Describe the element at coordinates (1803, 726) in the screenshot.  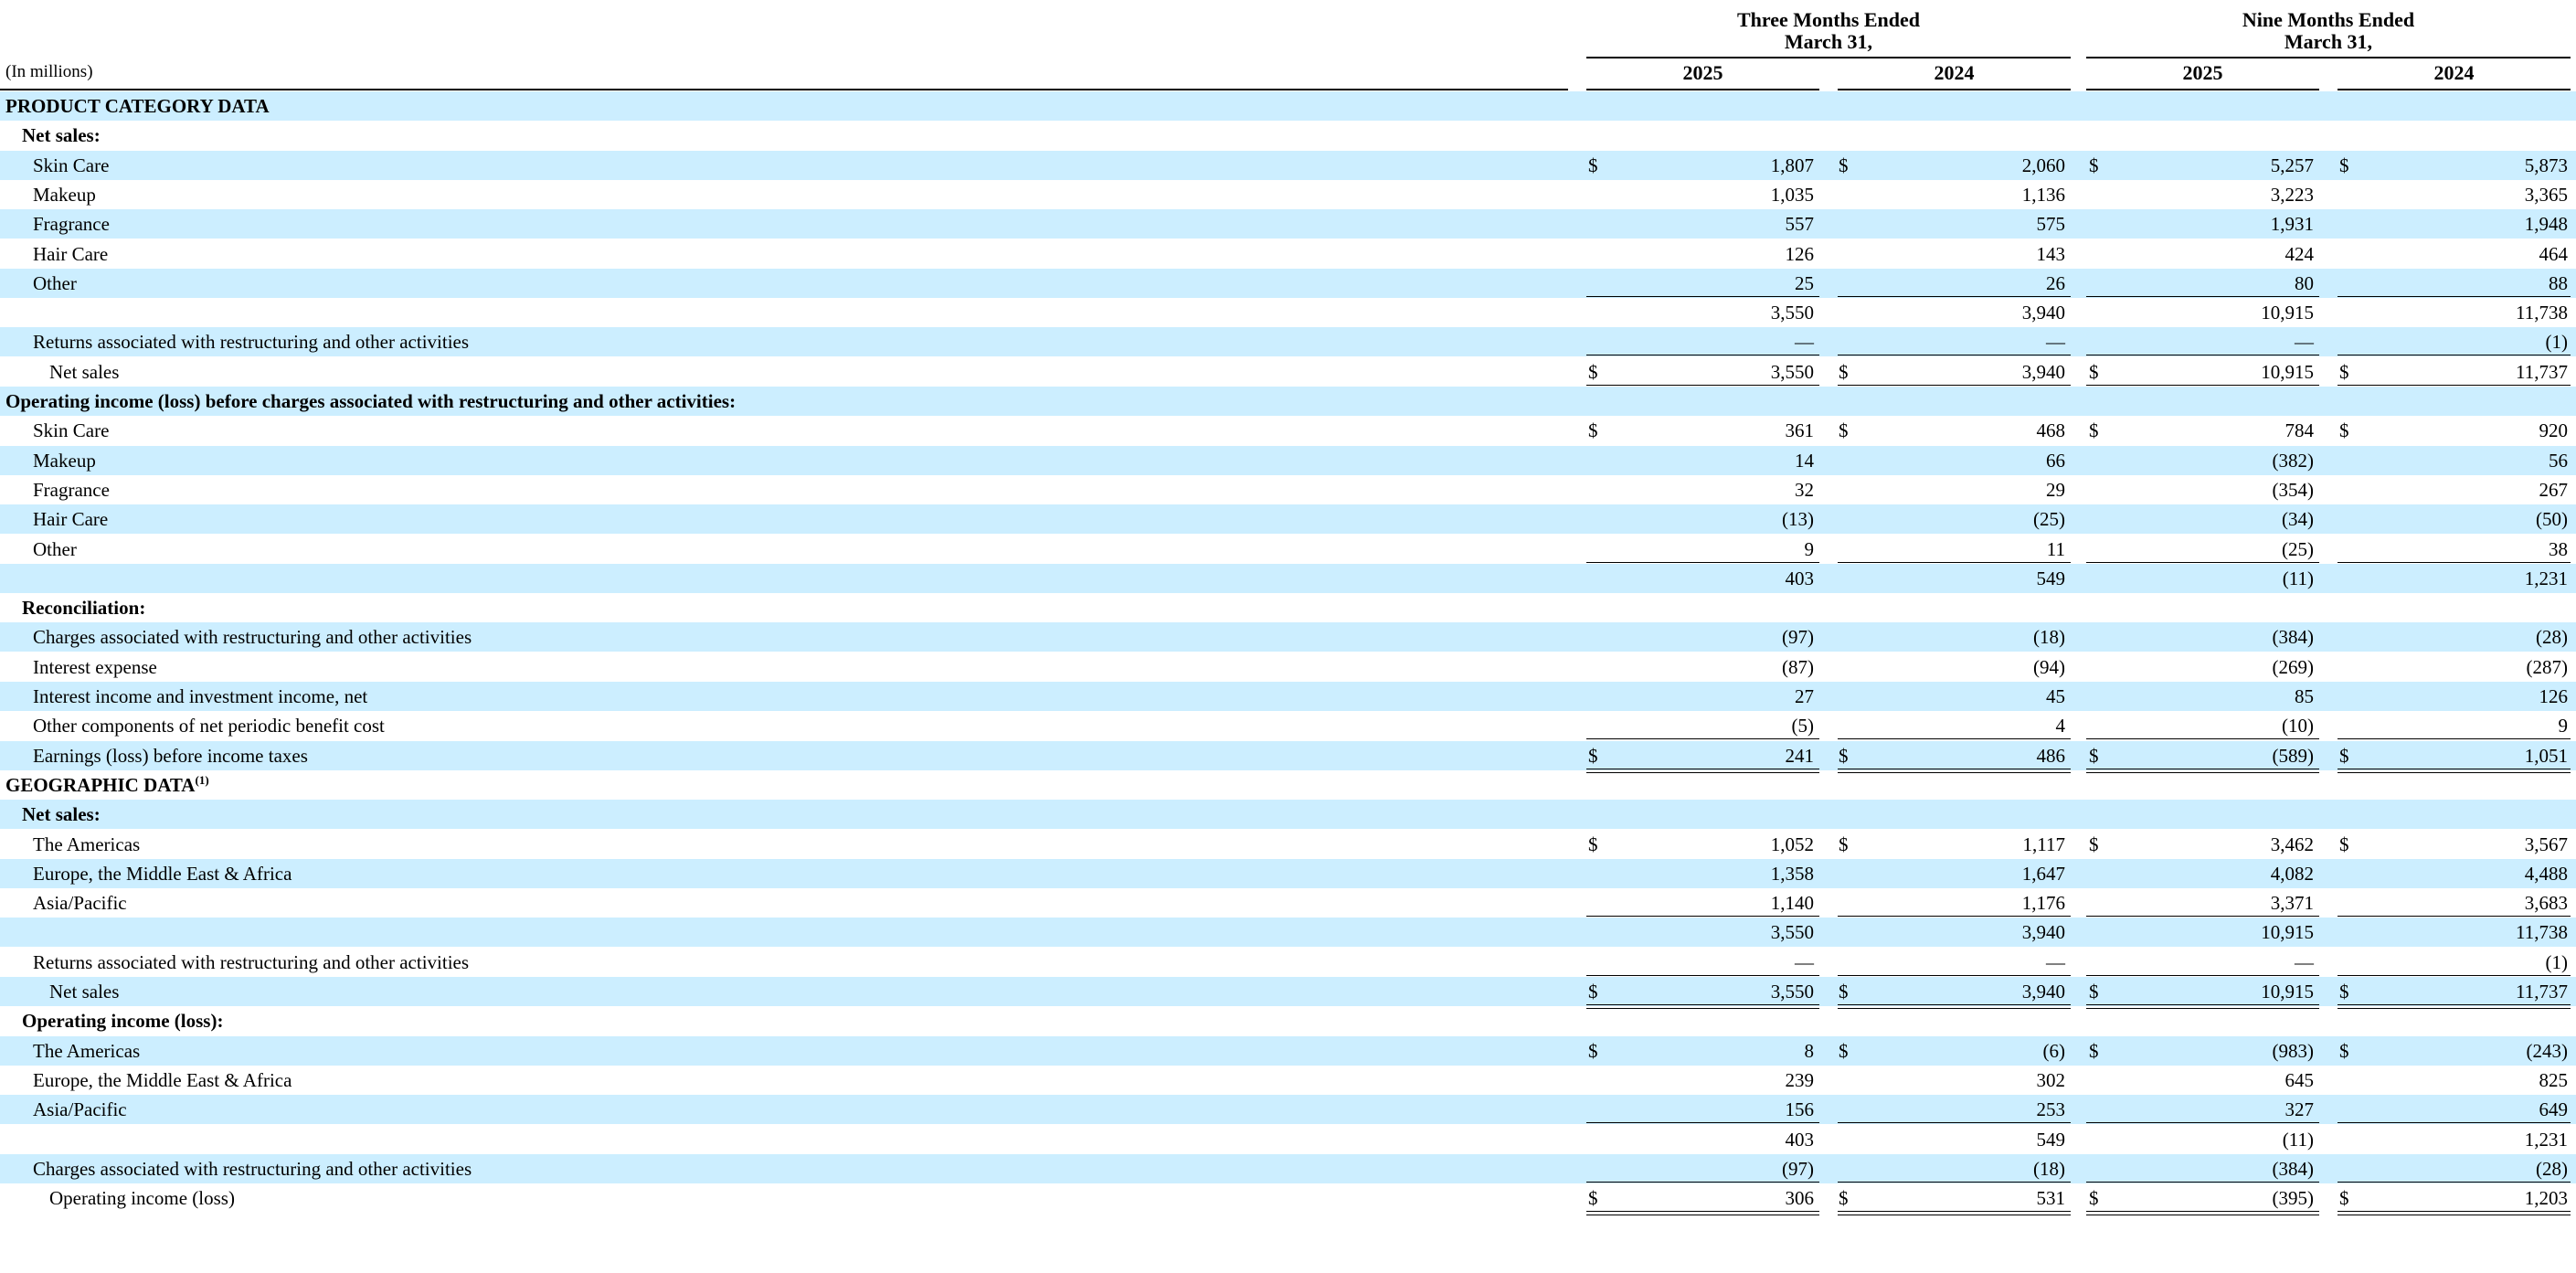
I see `cell-value: (5)` at that location.